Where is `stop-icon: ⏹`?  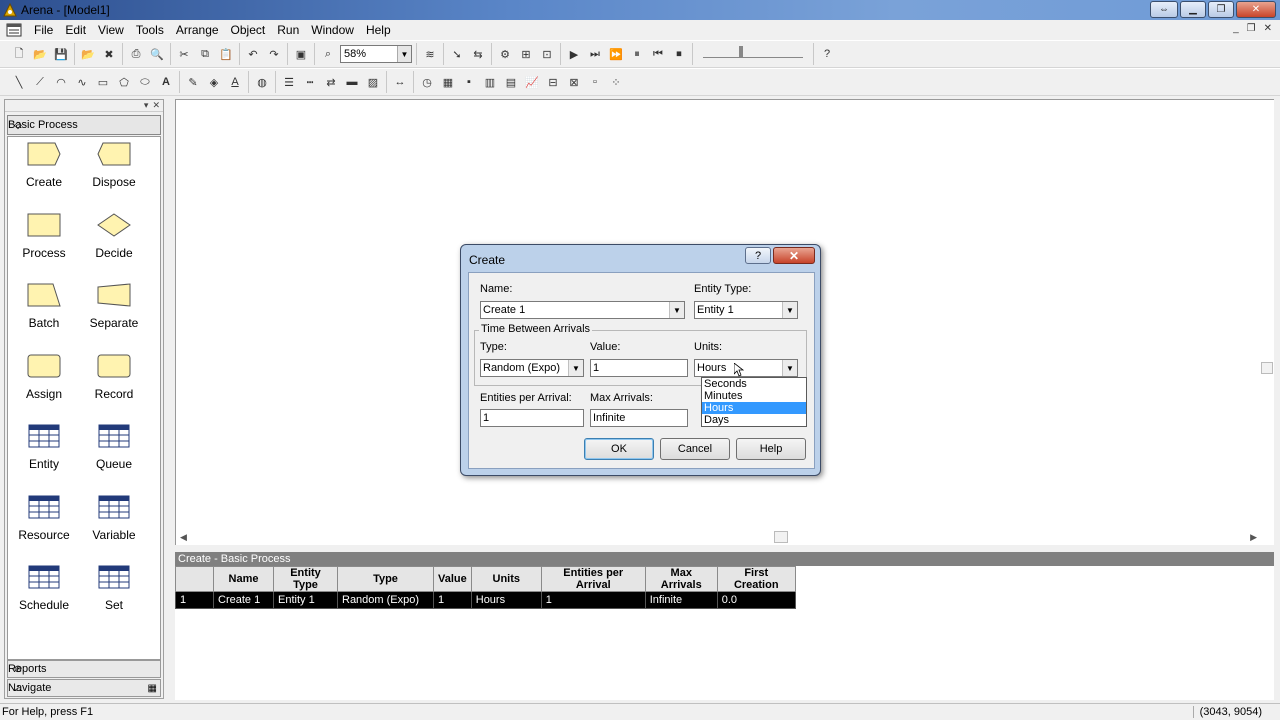
stop-icon: ⏹ is located at coordinates (679, 54).